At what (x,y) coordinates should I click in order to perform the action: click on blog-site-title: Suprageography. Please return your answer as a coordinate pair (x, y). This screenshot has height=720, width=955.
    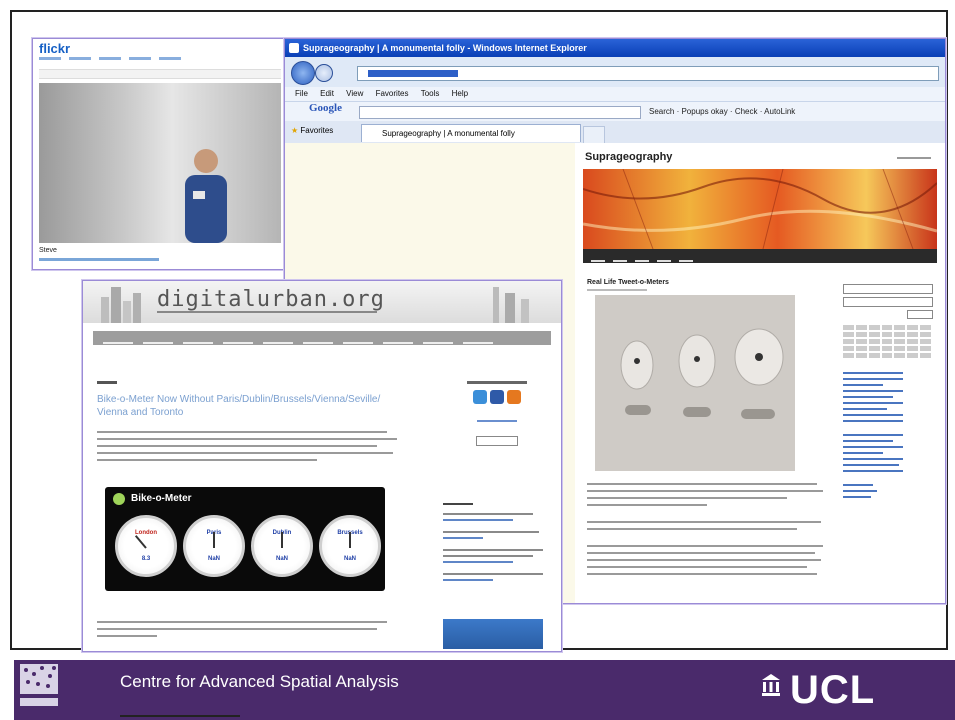
    Looking at the image, I should click on (628, 157).